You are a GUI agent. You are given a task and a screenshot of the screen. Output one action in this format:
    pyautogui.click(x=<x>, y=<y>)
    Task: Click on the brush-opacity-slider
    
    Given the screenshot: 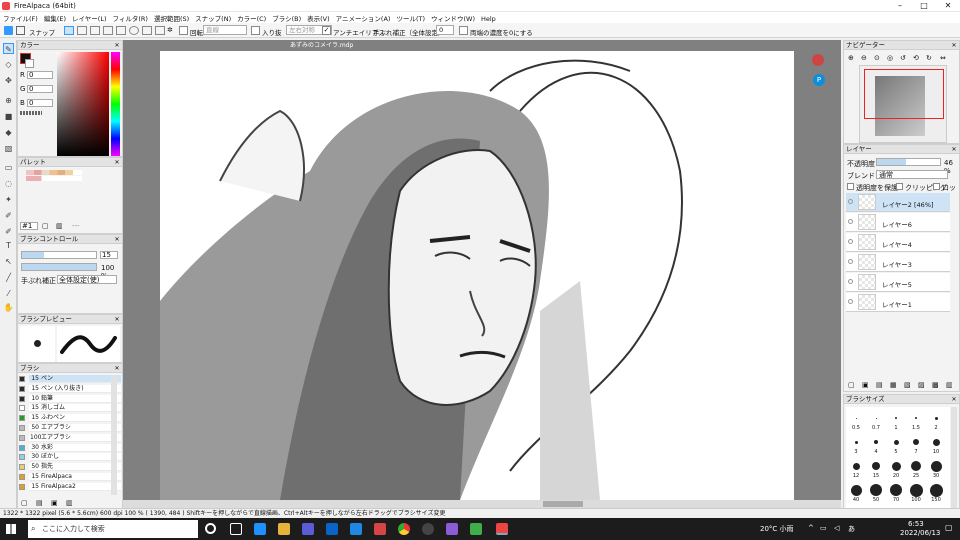 What is the action you would take?
    pyautogui.click(x=59, y=267)
    